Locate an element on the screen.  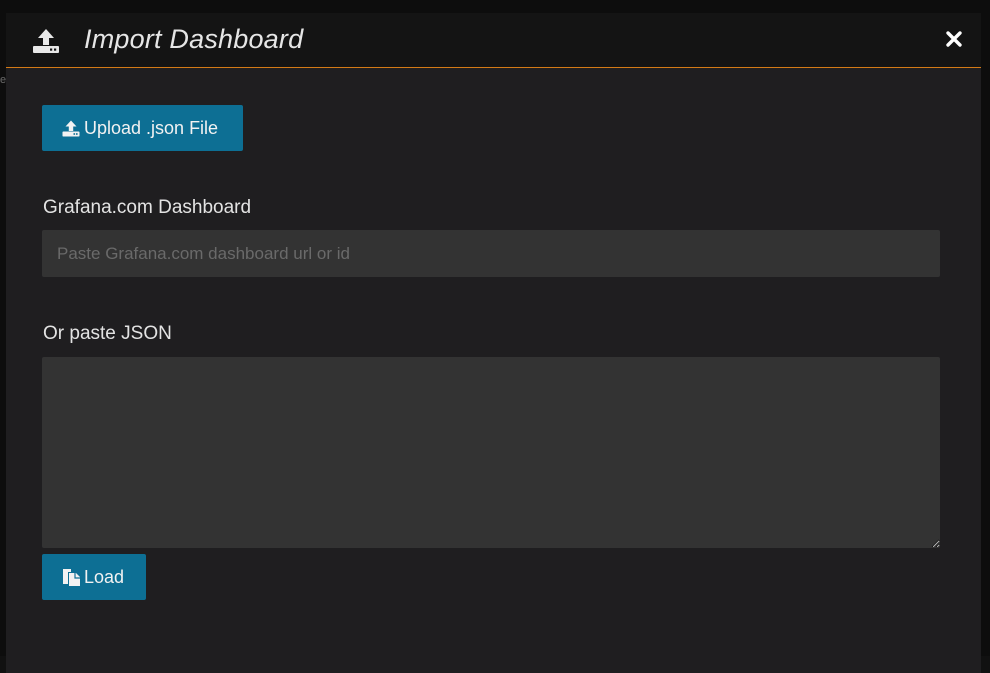
modal-header: Import Dashboard is located at coordinates (493, 40).